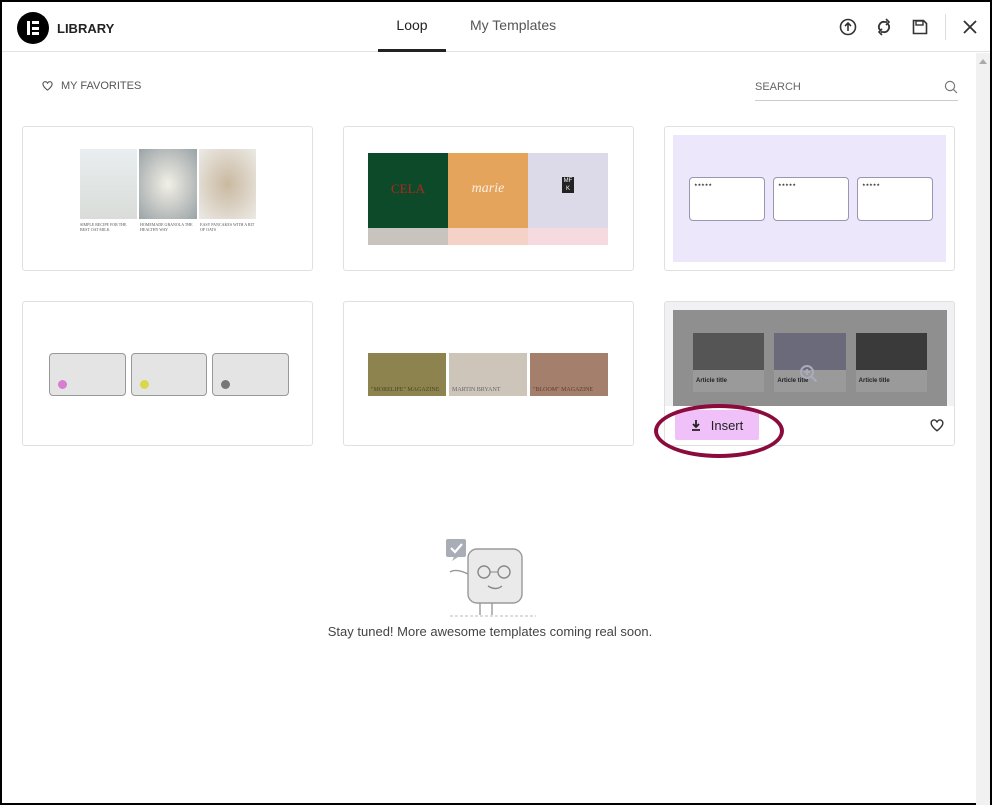 The image size is (992, 805). I want to click on empty-state-illustration, so click(491, 578).